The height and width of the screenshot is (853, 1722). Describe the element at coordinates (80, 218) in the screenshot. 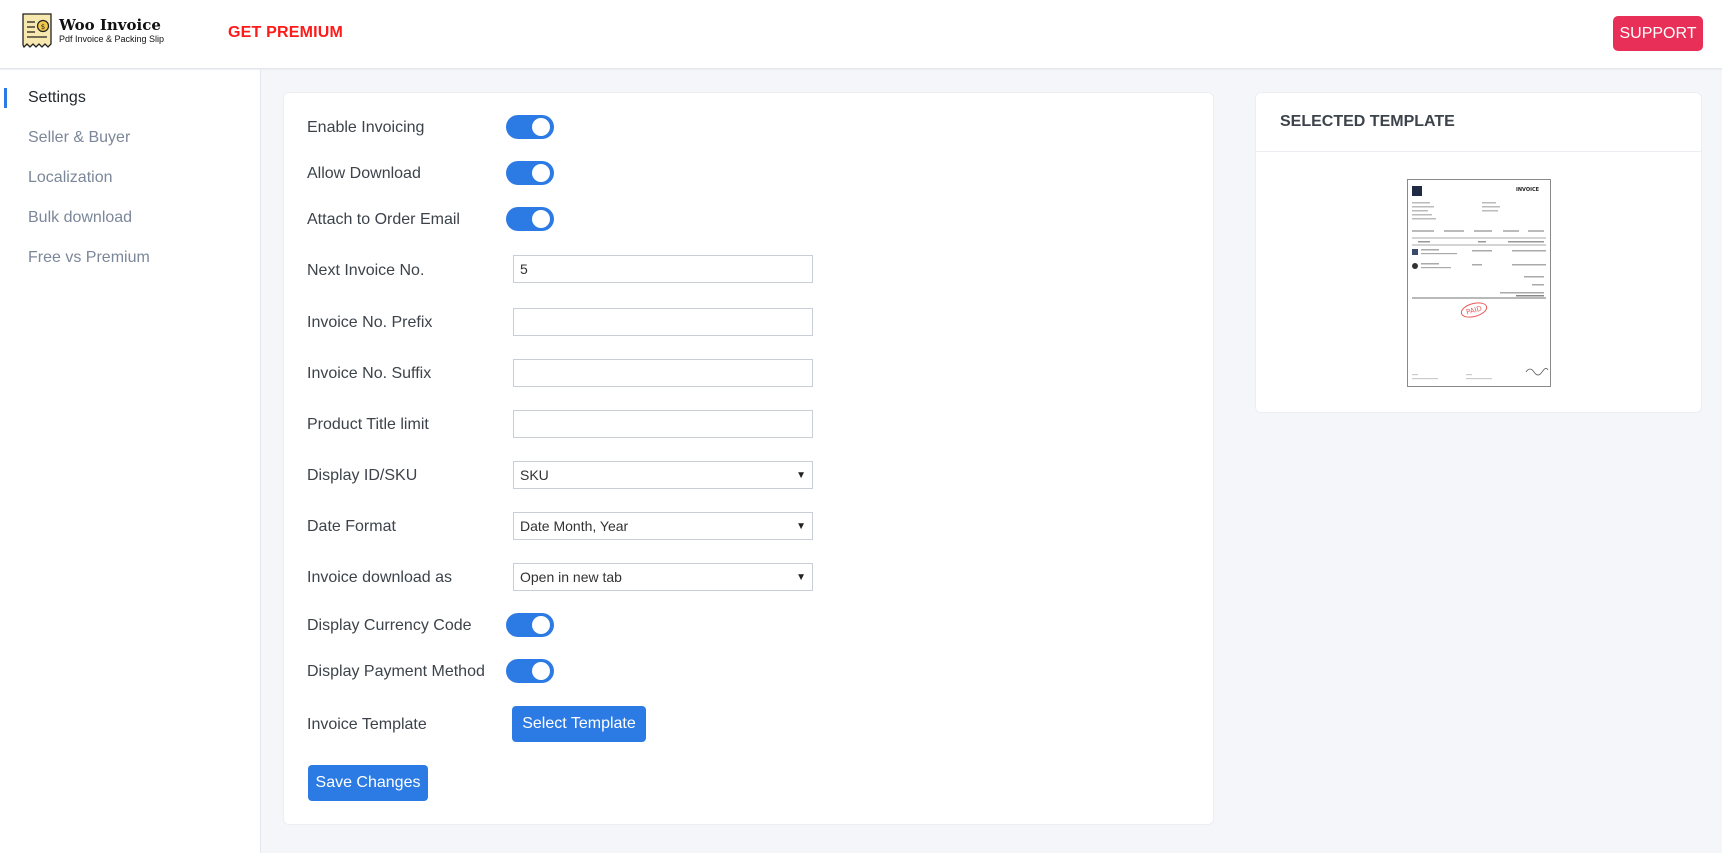

I see `sidebar-item-bulk-download: Bulk download` at that location.